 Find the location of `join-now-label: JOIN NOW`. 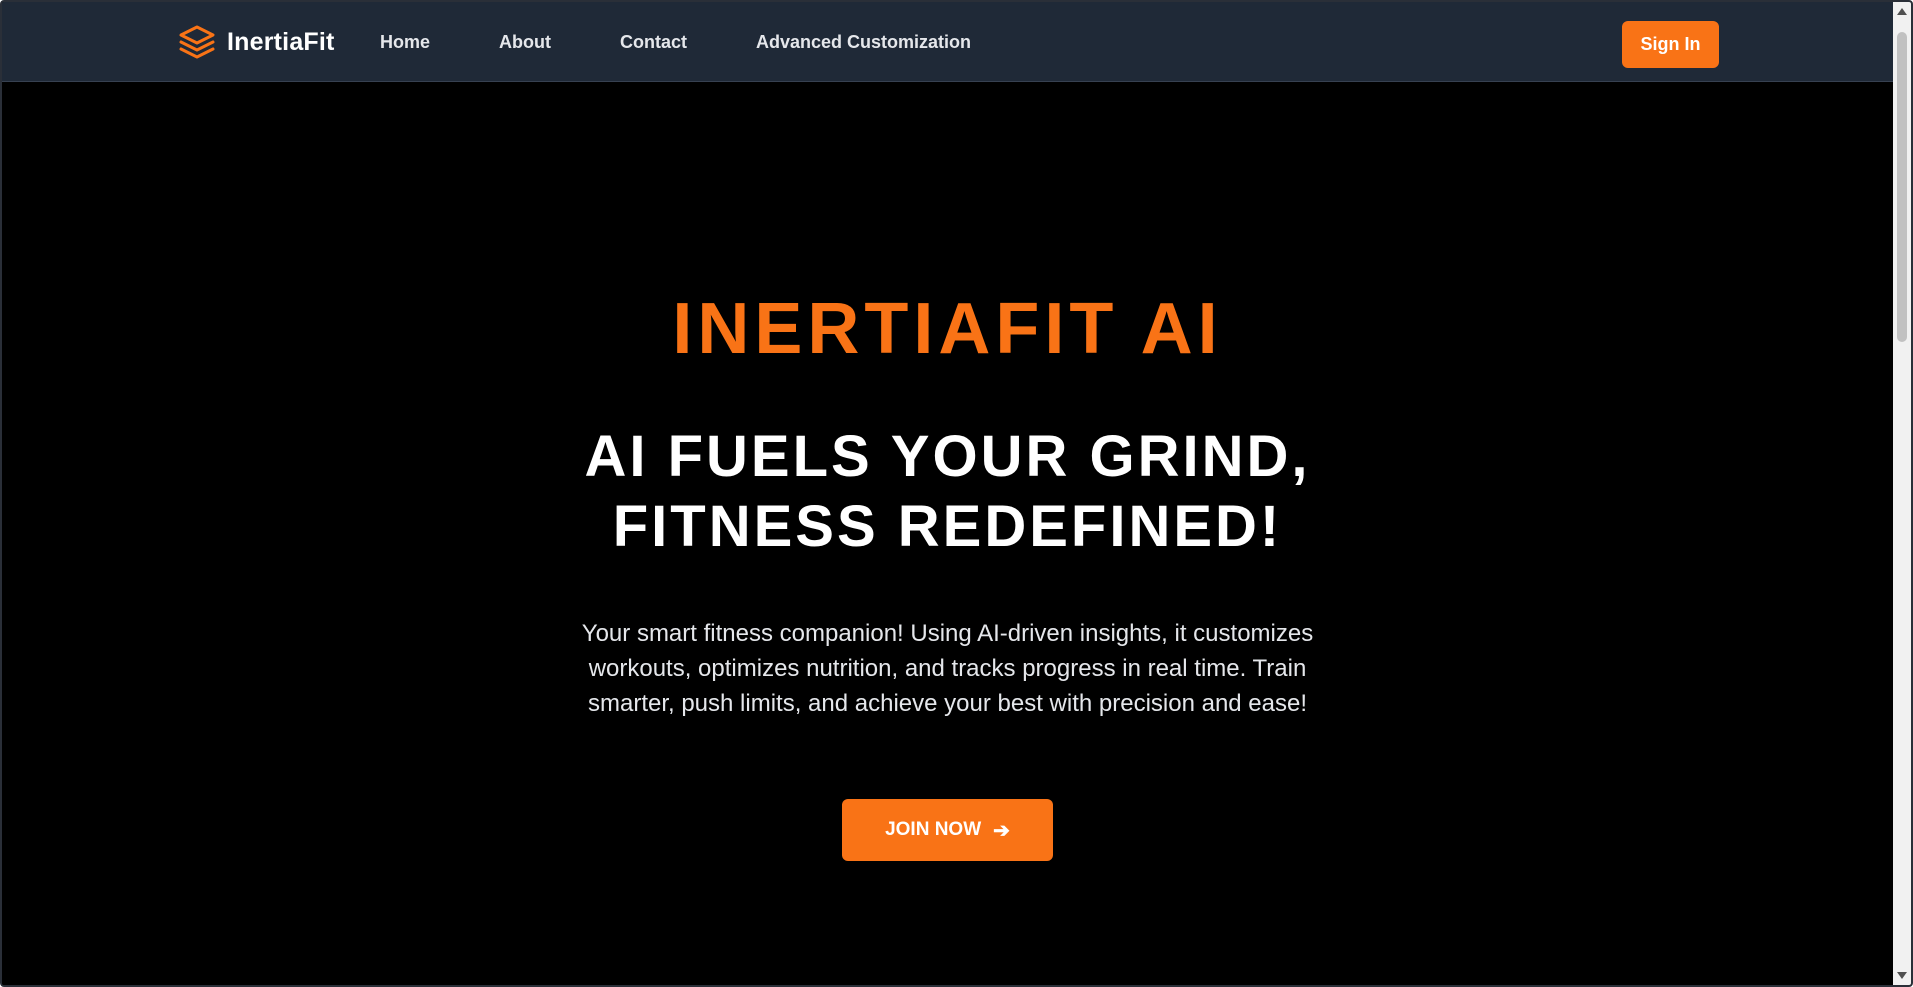

join-now-label: JOIN NOW is located at coordinates (933, 829).